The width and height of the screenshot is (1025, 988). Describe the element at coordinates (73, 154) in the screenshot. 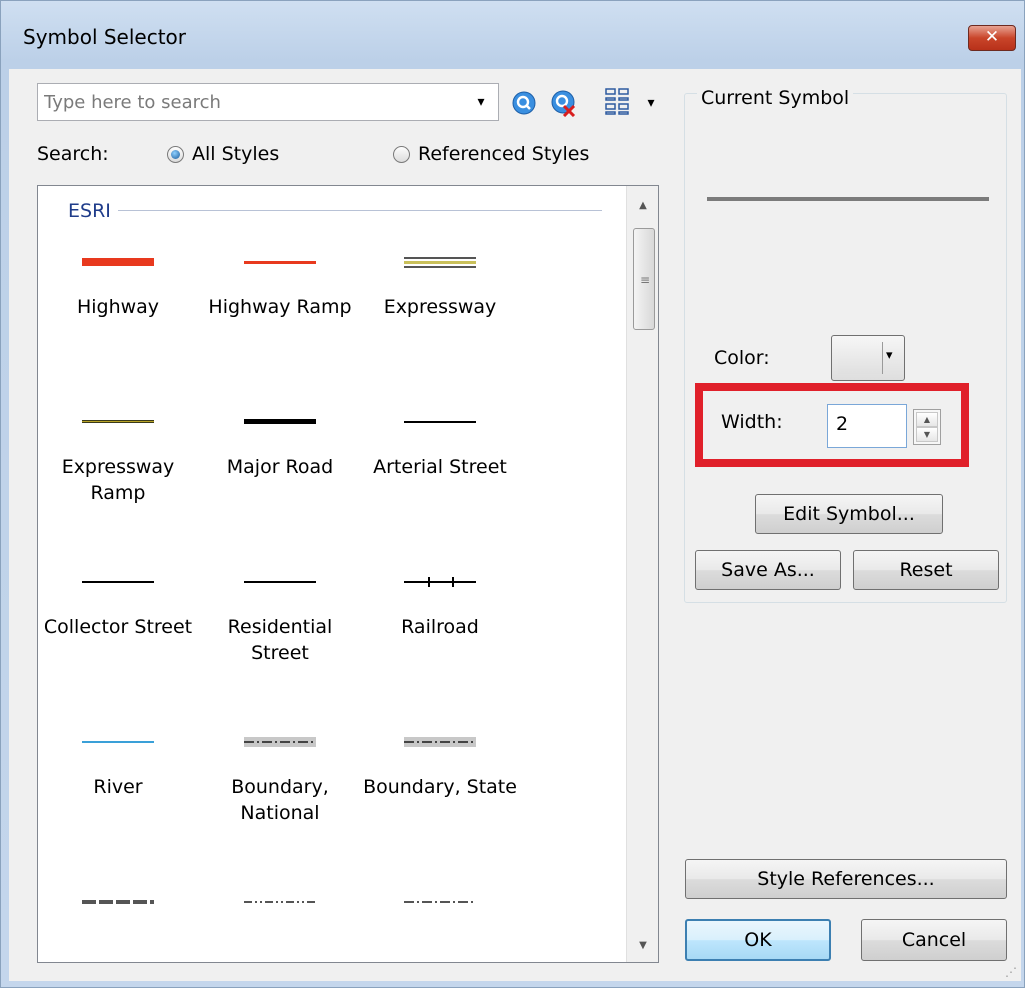

I see `search-label: Search:` at that location.